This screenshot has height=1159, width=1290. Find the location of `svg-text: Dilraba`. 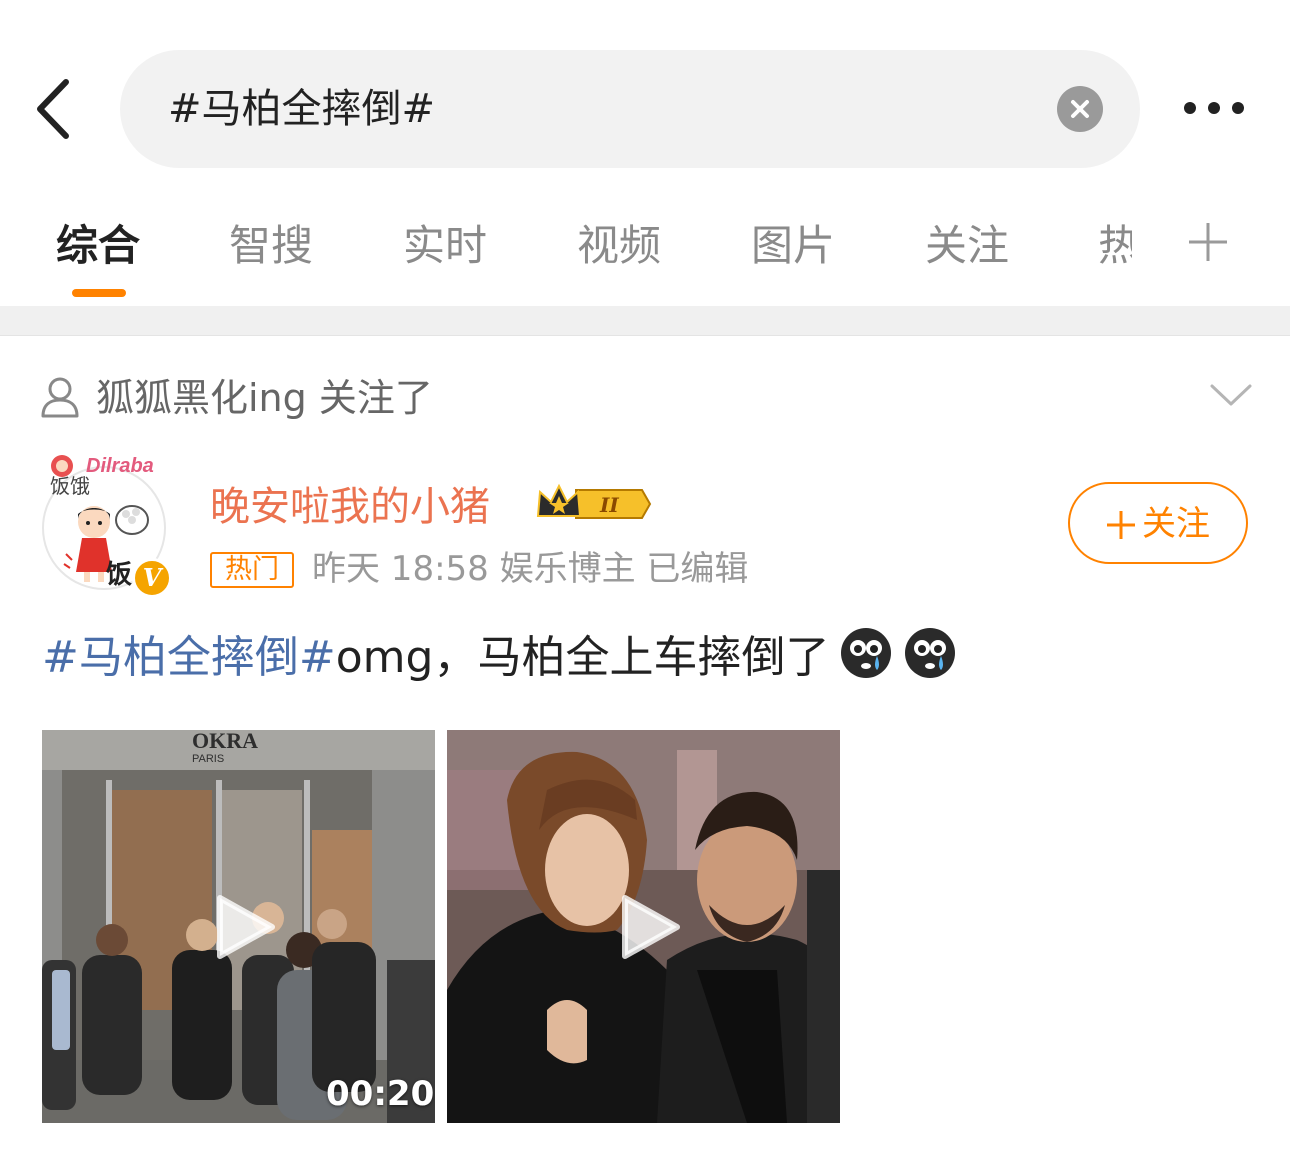

svg-text: Dilraba is located at coordinates (120, 466).